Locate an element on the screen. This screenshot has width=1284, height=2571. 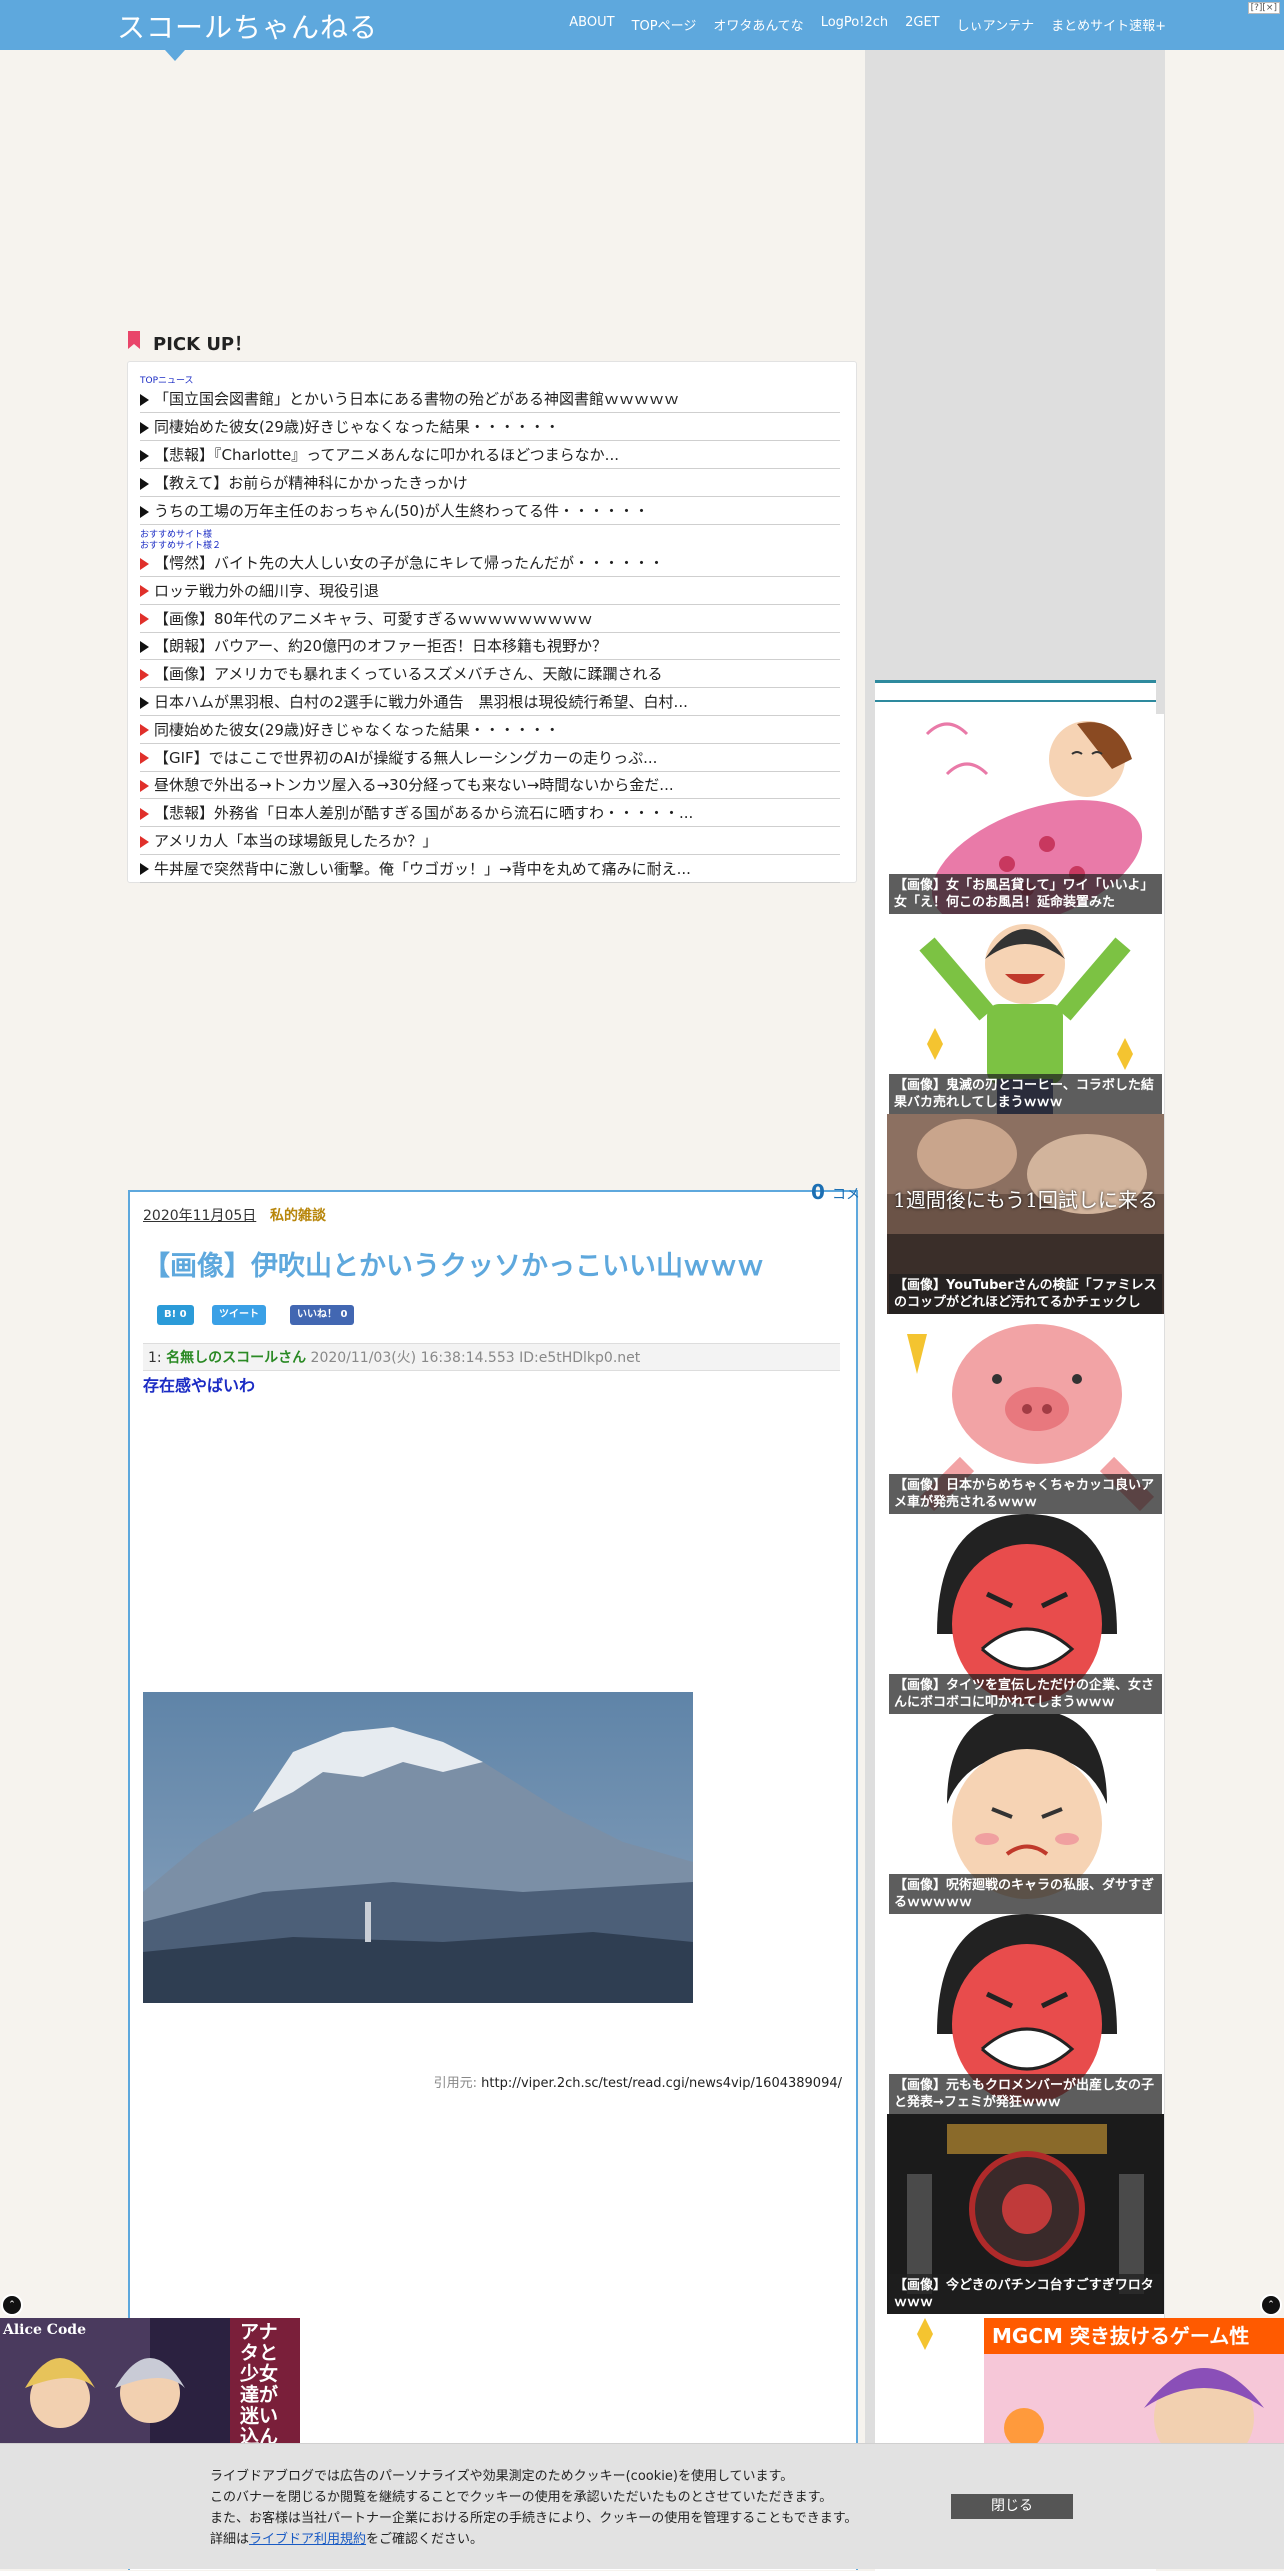
ad-close-right-button: ⌃ is located at coordinates (1271, 2305).